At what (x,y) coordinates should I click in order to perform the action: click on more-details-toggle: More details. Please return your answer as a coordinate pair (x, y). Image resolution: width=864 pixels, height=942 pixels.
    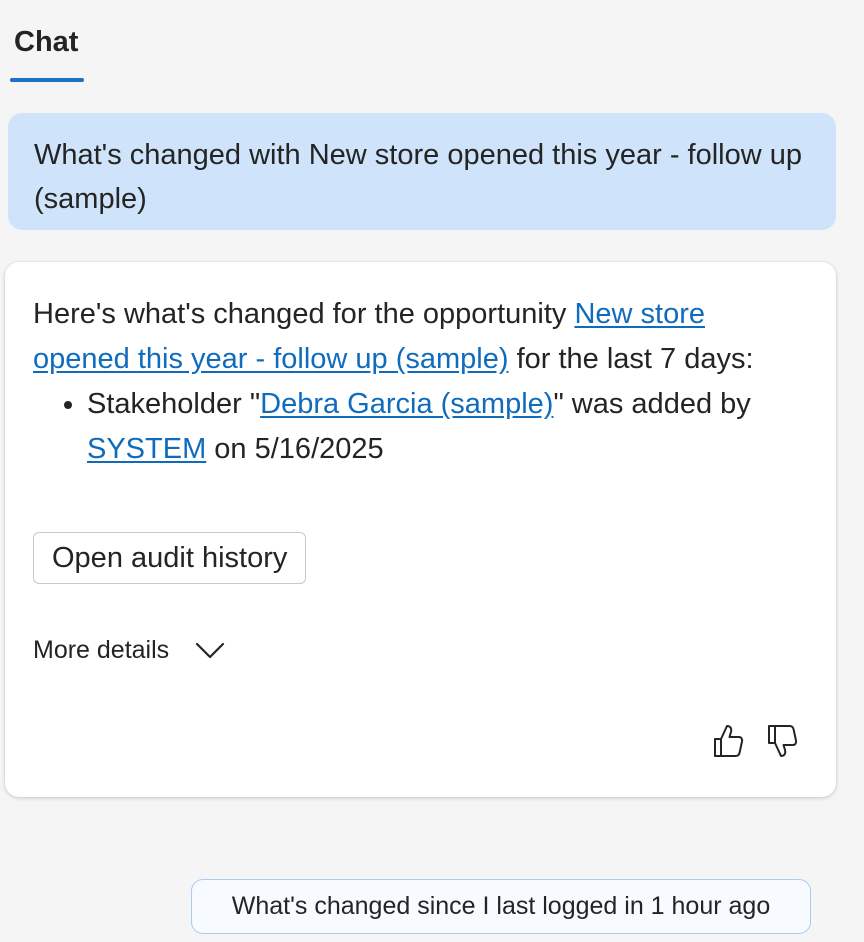
    Looking at the image, I should click on (129, 650).